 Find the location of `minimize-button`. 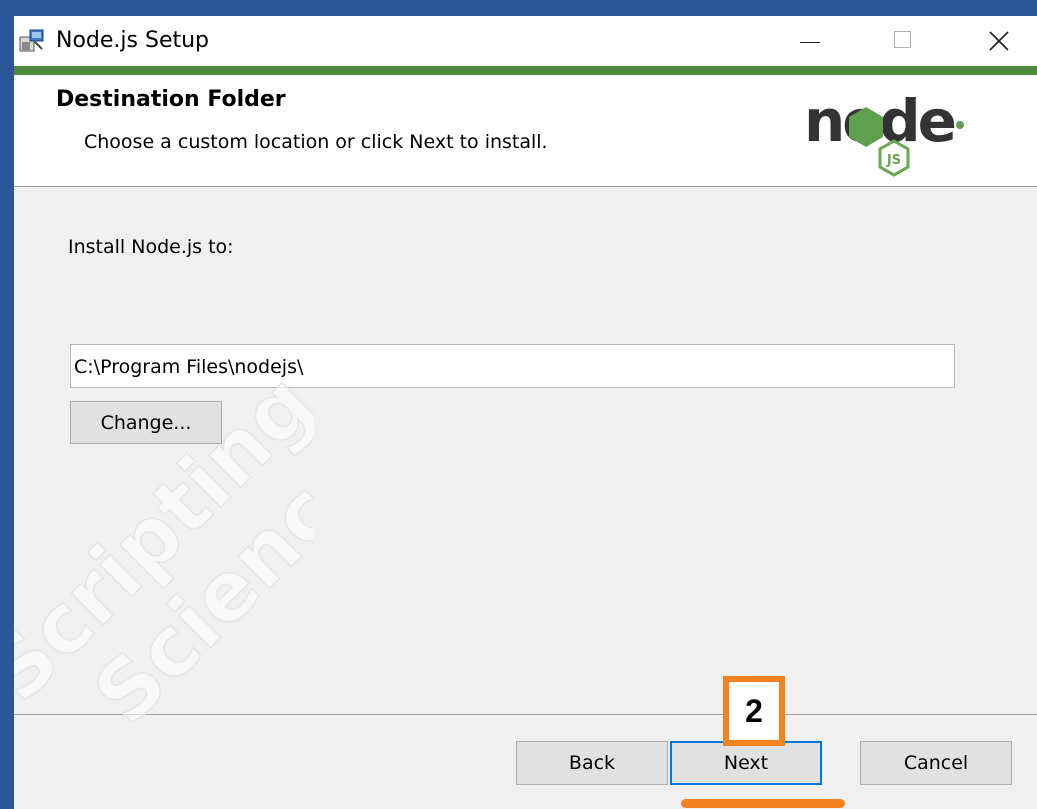

minimize-button is located at coordinates (810, 41).